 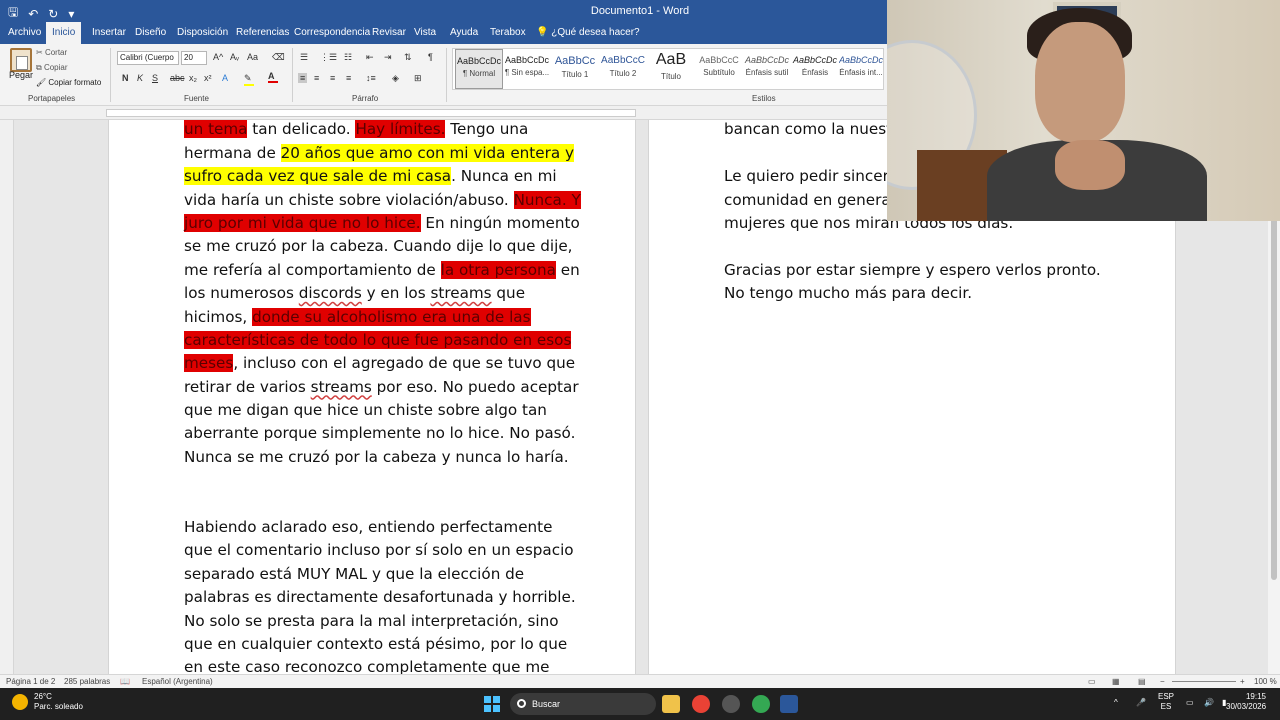 What do you see at coordinates (348, 57) in the screenshot?
I see `multilevel-list-icon: ☷` at bounding box center [348, 57].